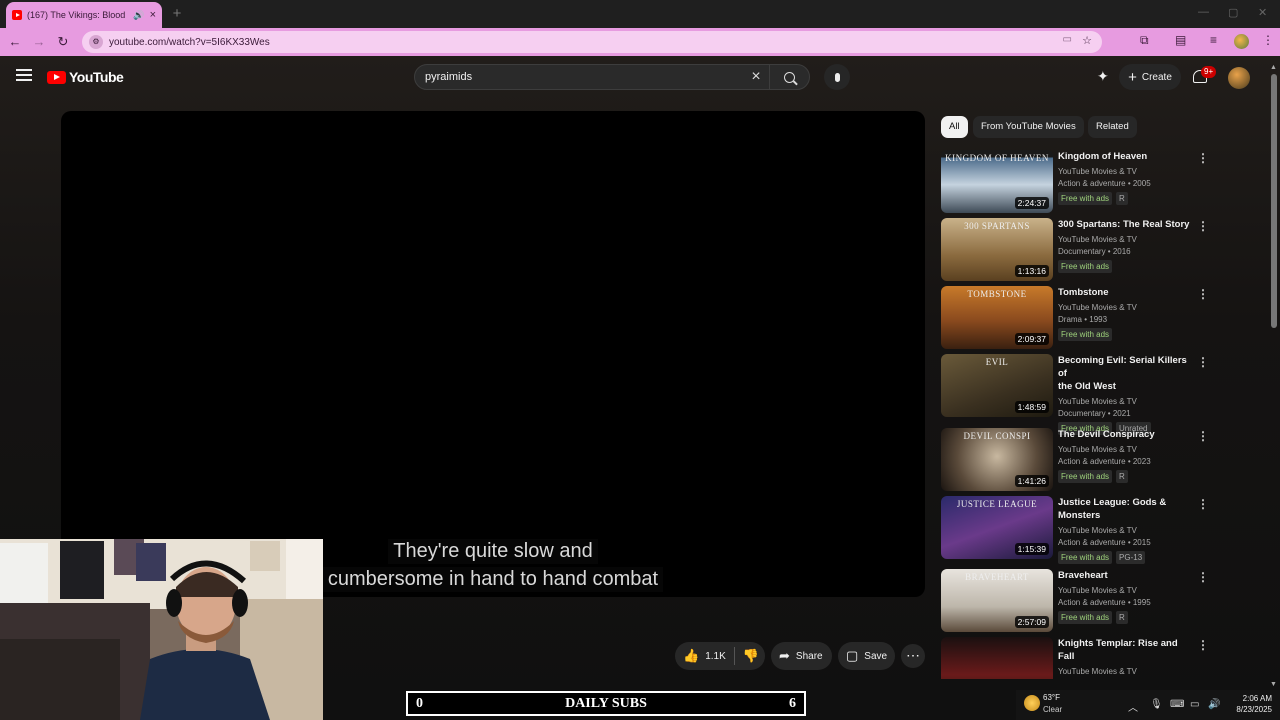 Image resolution: width=1280 pixels, height=720 pixels. I want to click on tray-overflow-icon: ︿, so click(1133, 706).